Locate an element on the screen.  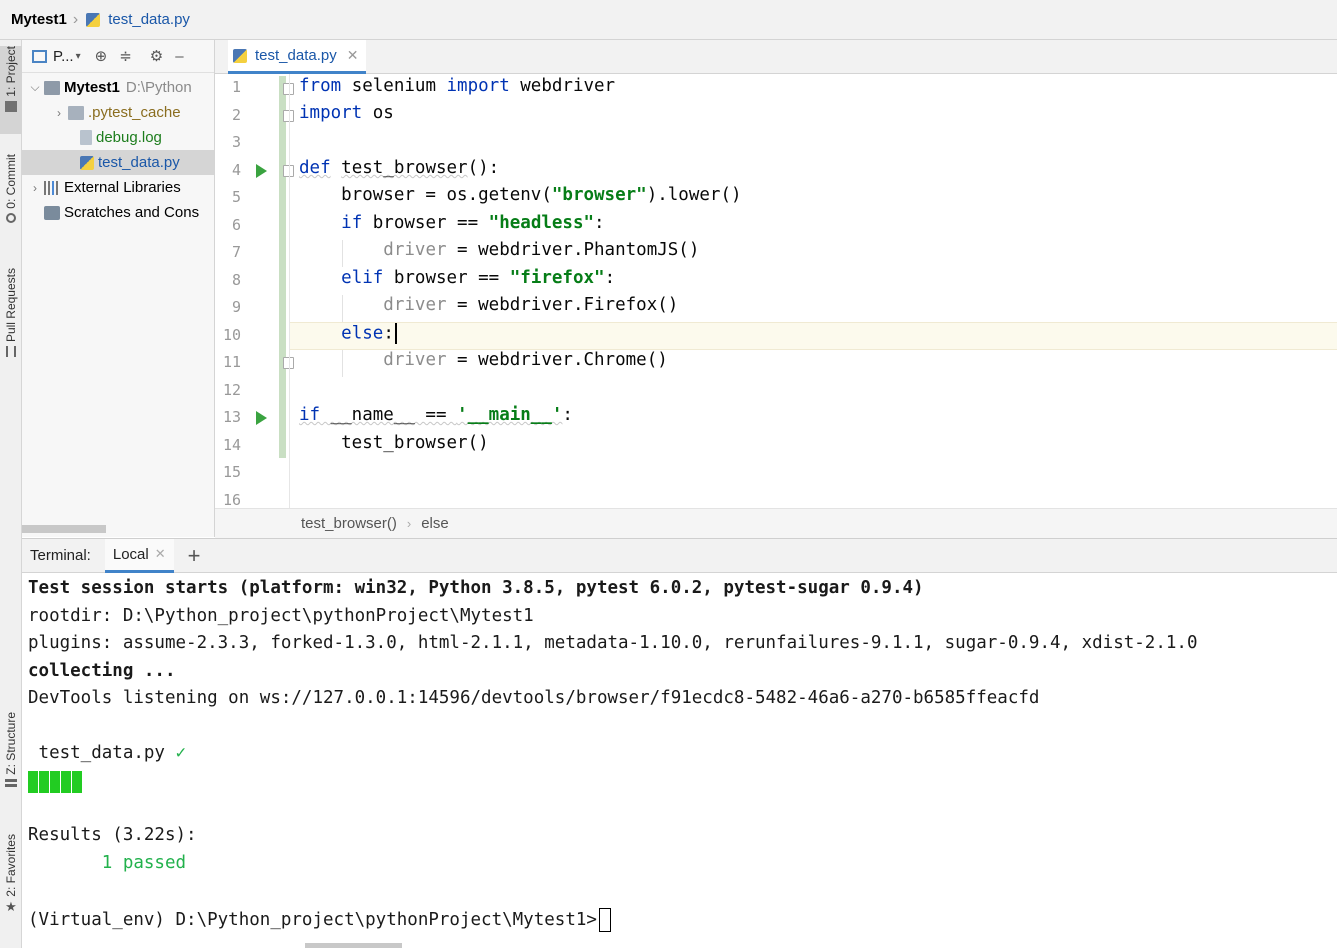
tool-tab-structure: Z: Structure is located at coordinates (11, 762).